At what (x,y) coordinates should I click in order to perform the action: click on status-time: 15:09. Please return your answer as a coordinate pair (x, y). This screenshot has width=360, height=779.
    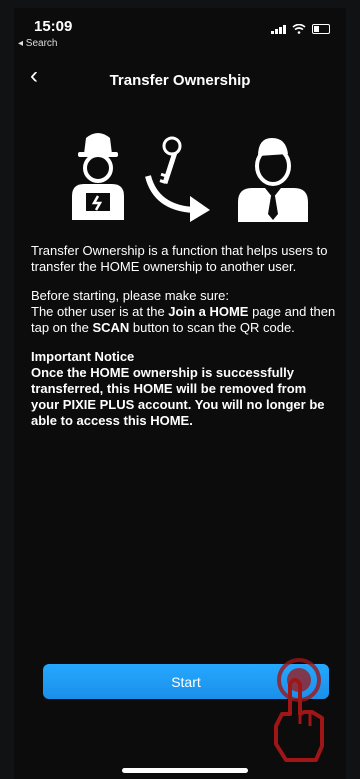
    Looking at the image, I should click on (53, 26).